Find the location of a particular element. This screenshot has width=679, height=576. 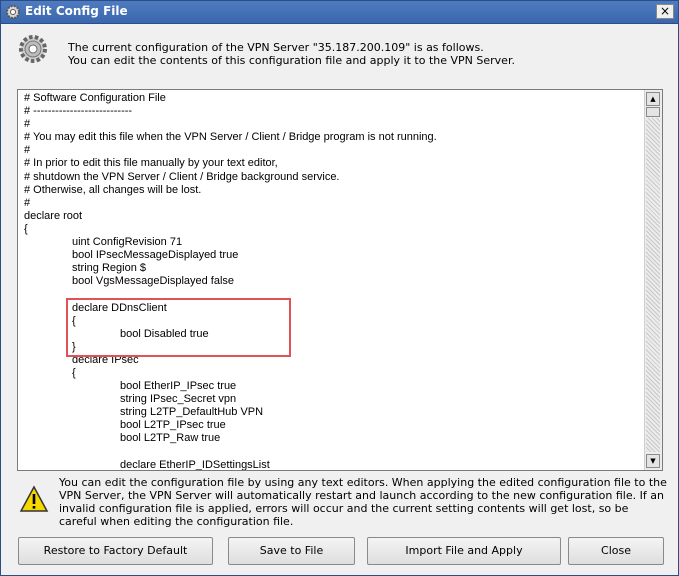

save-to-file-button: Save to File is located at coordinates (291, 551).